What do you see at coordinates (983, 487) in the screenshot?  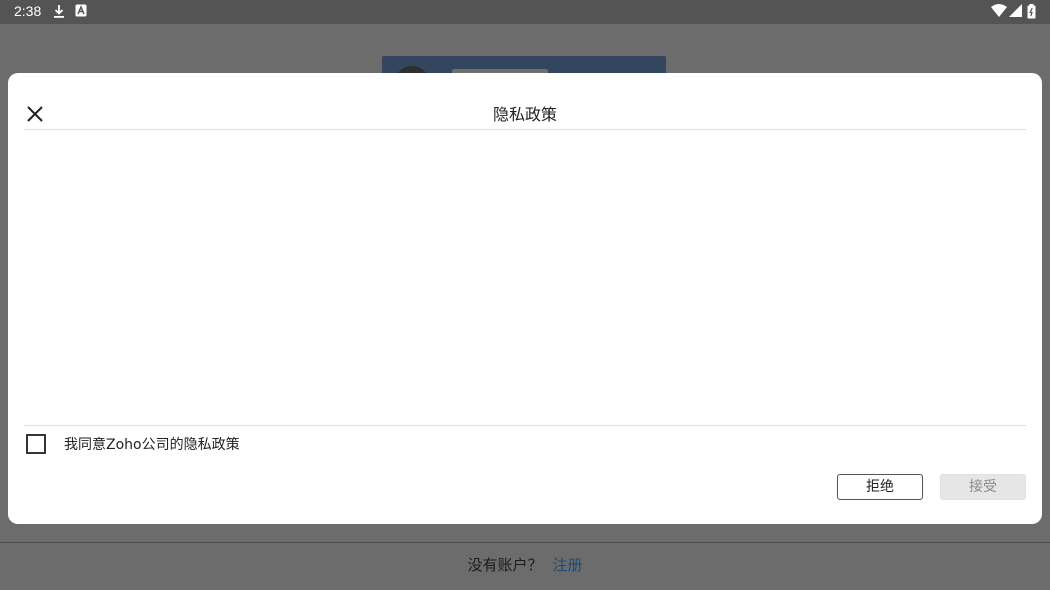 I see `accept-button: 接受` at bounding box center [983, 487].